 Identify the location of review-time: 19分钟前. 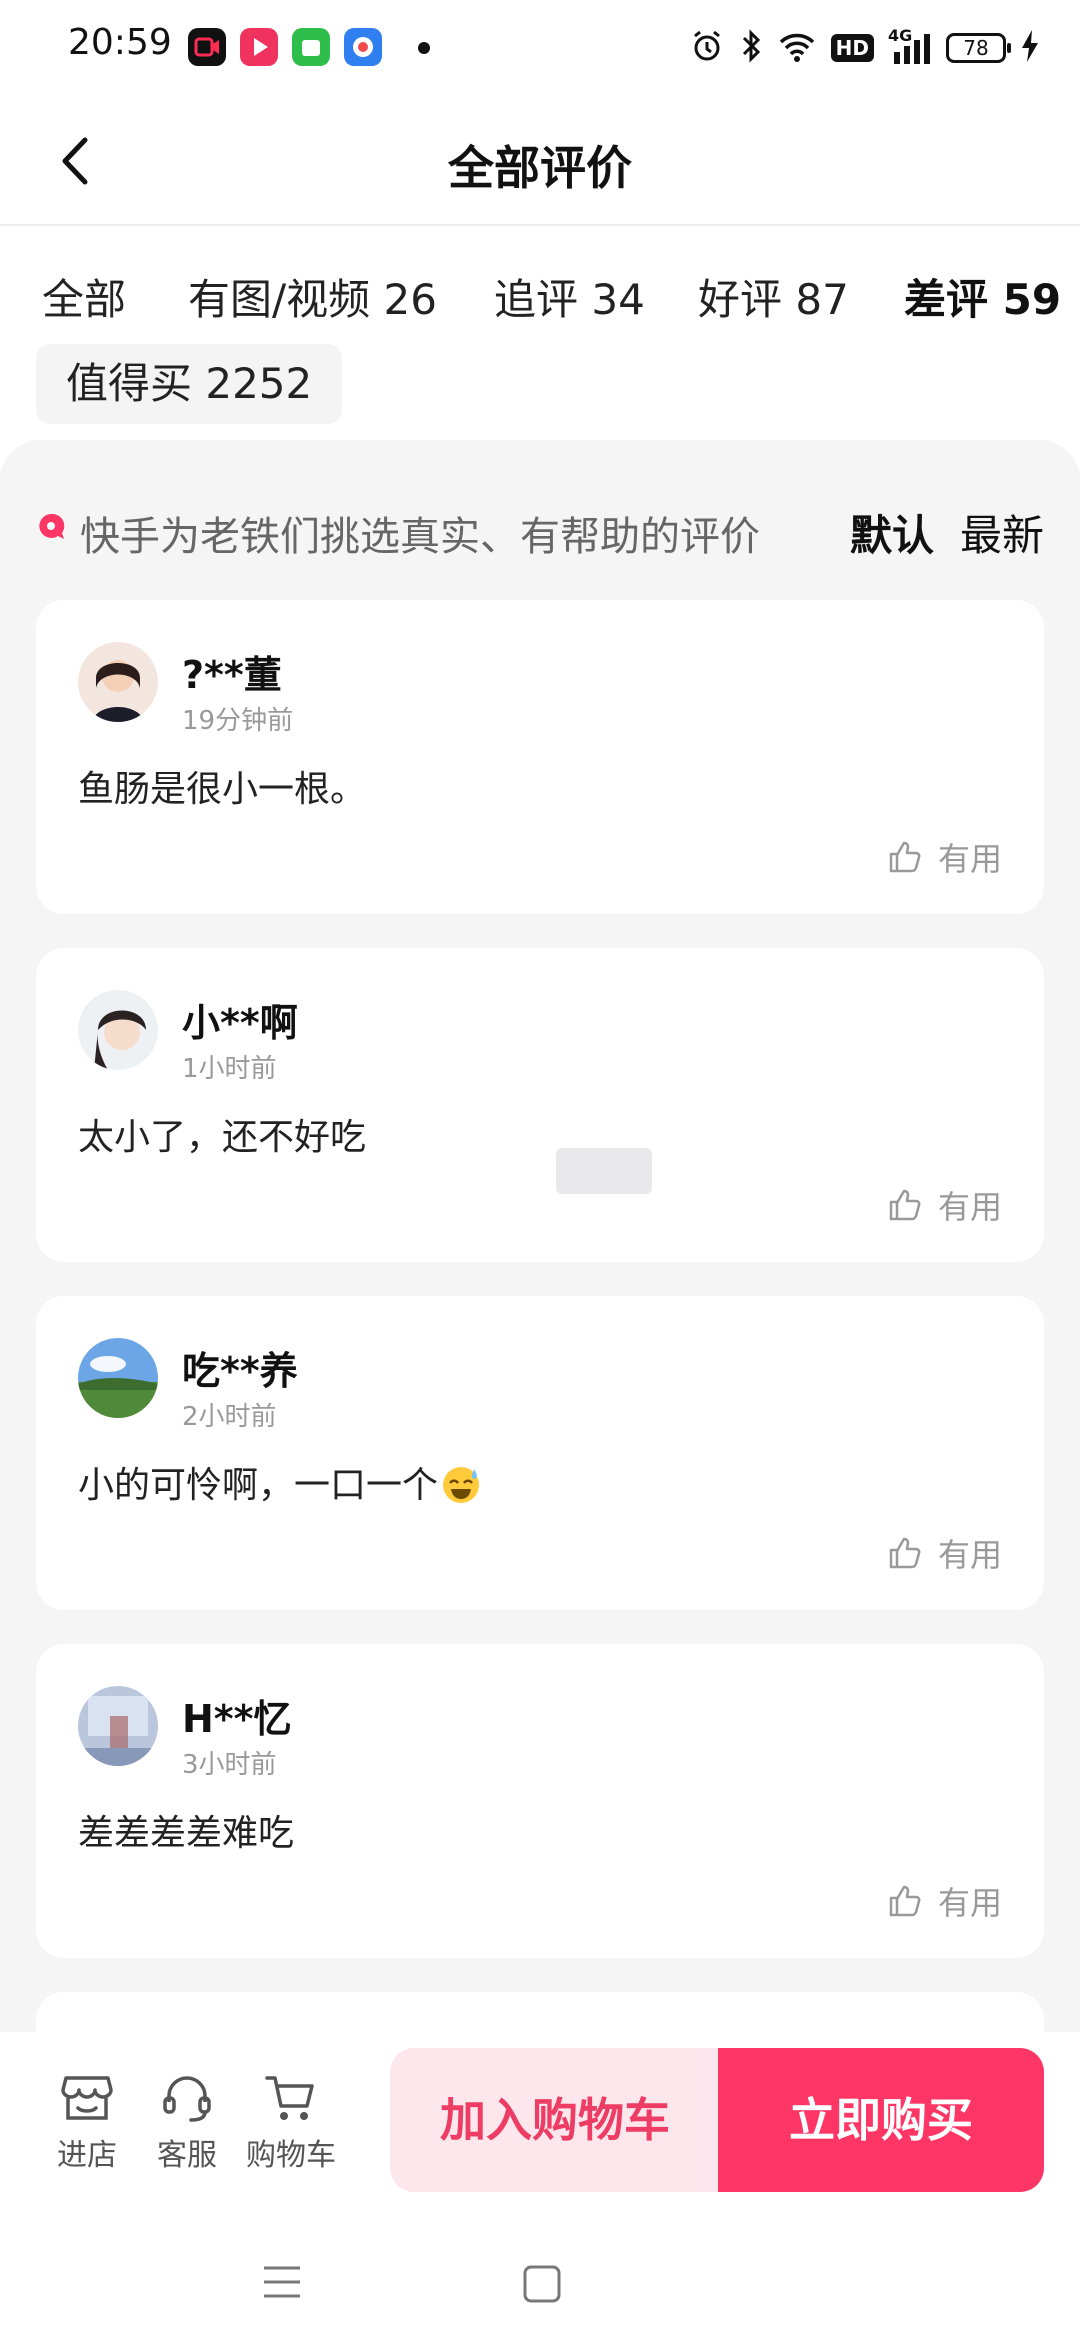
(238, 721).